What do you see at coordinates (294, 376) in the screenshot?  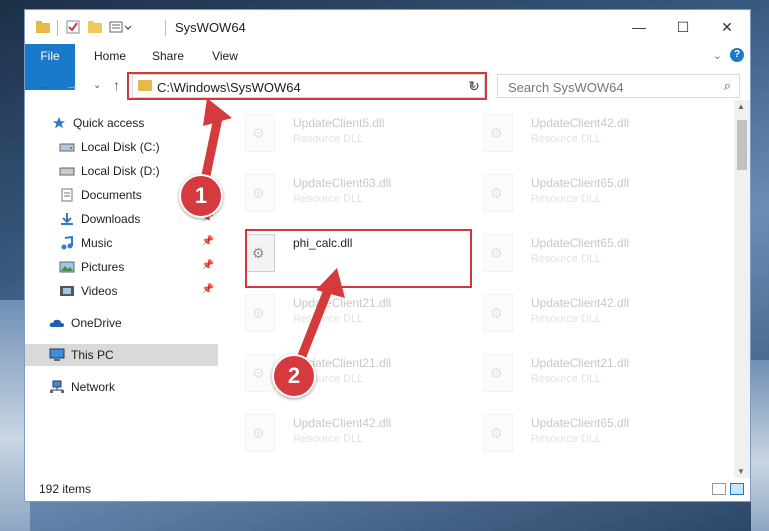 I see `callout-badge-2: 2` at bounding box center [294, 376].